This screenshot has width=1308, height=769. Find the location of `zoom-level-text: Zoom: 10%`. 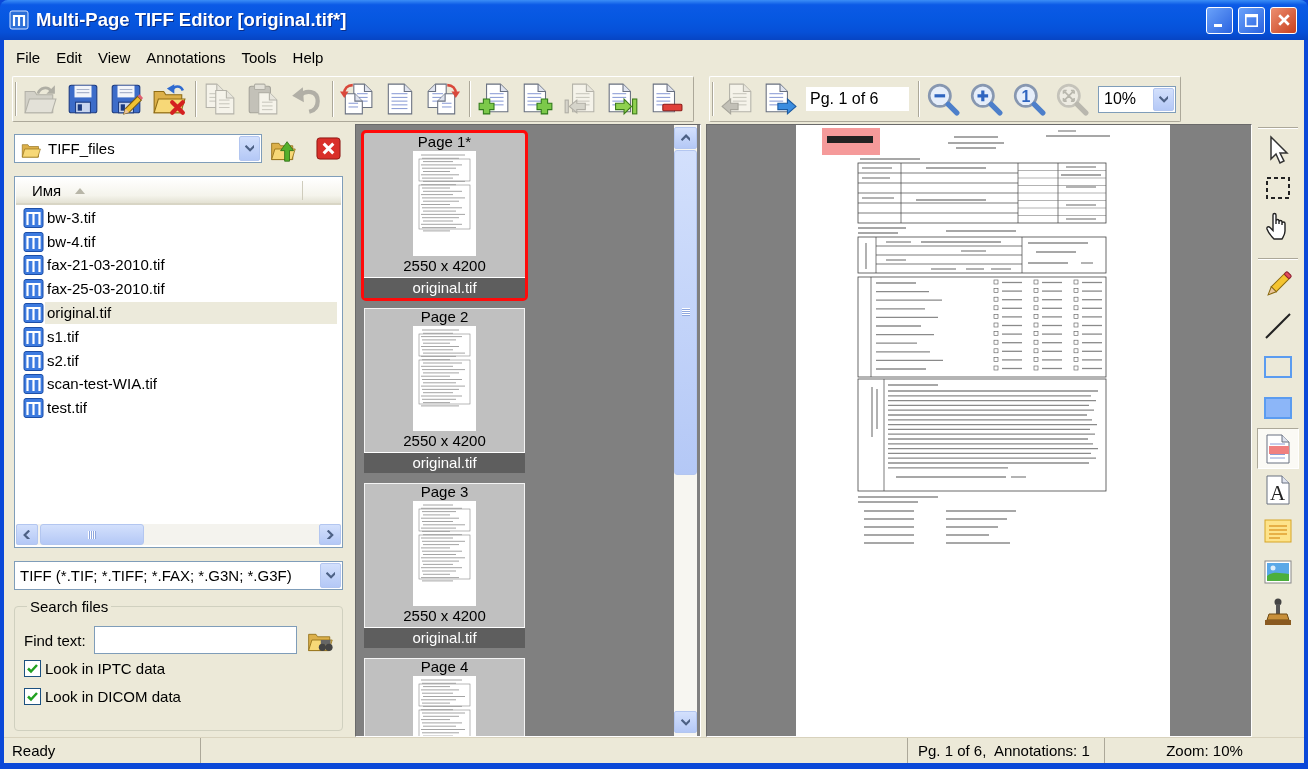

zoom-level-text: Zoom: 10% is located at coordinates (1204, 750).